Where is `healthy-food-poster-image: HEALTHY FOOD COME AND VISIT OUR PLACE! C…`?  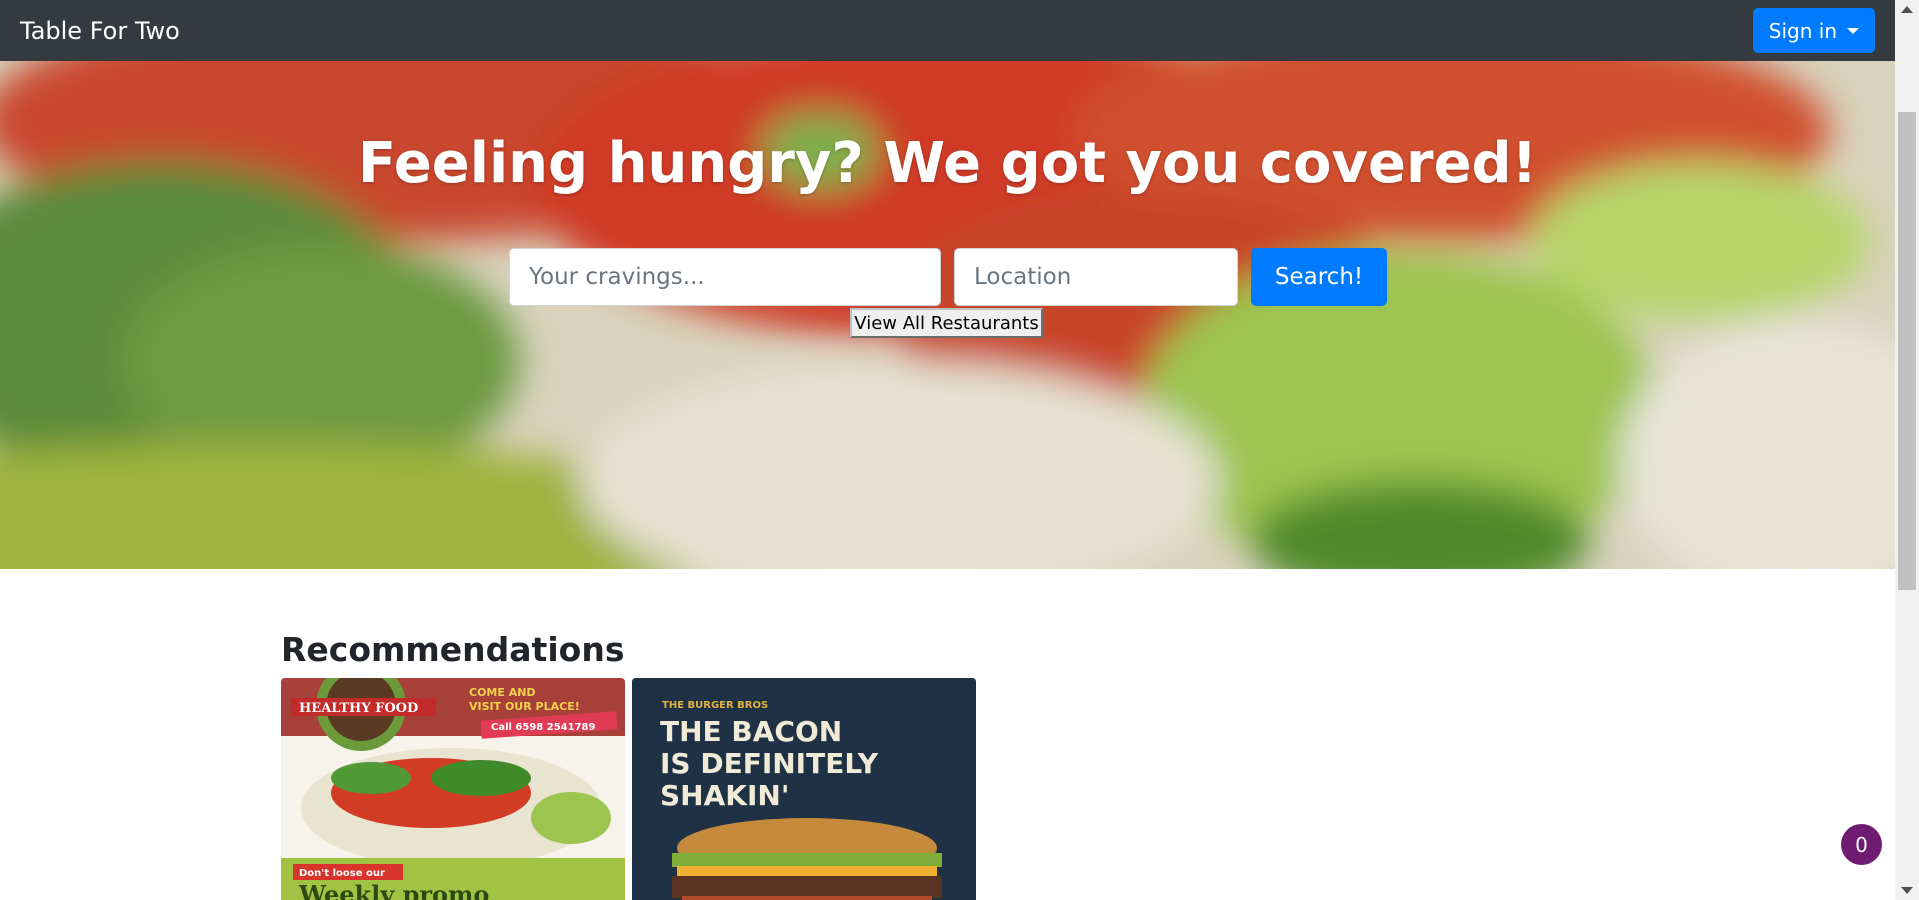 healthy-food-poster-image: HEALTHY FOOD COME AND VISIT OUR PLACE! C… is located at coordinates (453, 789).